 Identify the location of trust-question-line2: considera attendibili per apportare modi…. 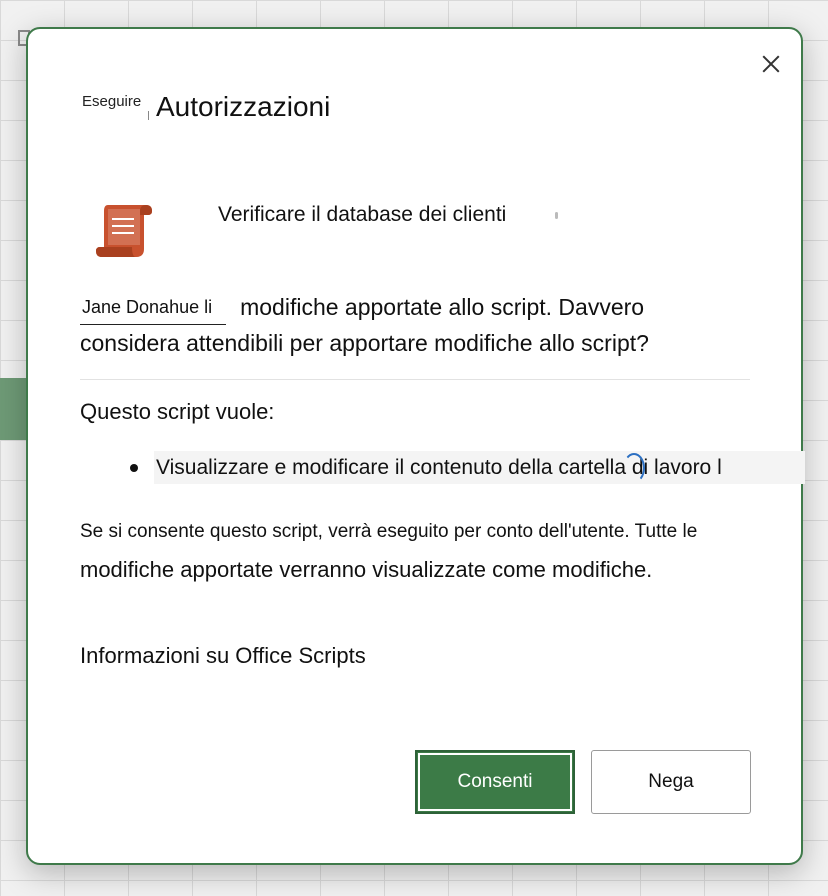
(364, 343).